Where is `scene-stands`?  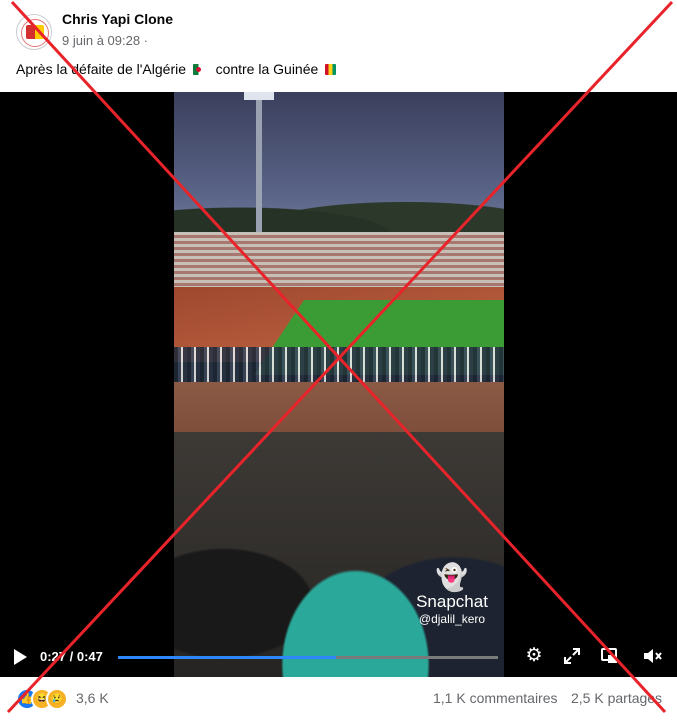 scene-stands is located at coordinates (339, 262).